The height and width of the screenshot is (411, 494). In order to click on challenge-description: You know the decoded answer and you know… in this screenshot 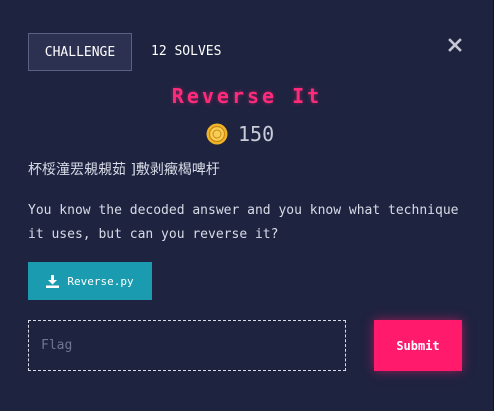, I will do `click(243, 222)`.